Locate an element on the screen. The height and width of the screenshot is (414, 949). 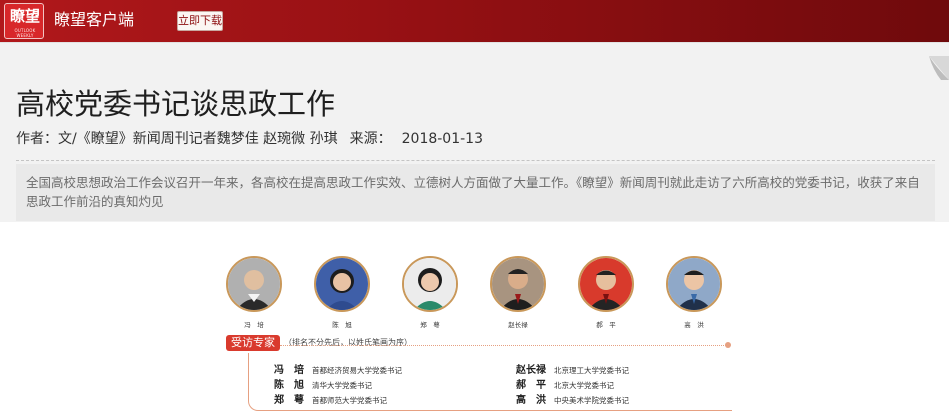
experts-badge: 受访专家 is located at coordinates (253, 343).